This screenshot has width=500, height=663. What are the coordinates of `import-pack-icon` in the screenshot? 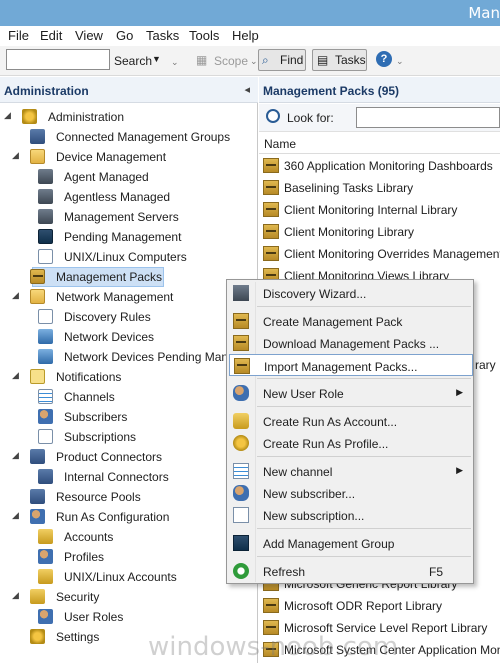 It's located at (242, 366).